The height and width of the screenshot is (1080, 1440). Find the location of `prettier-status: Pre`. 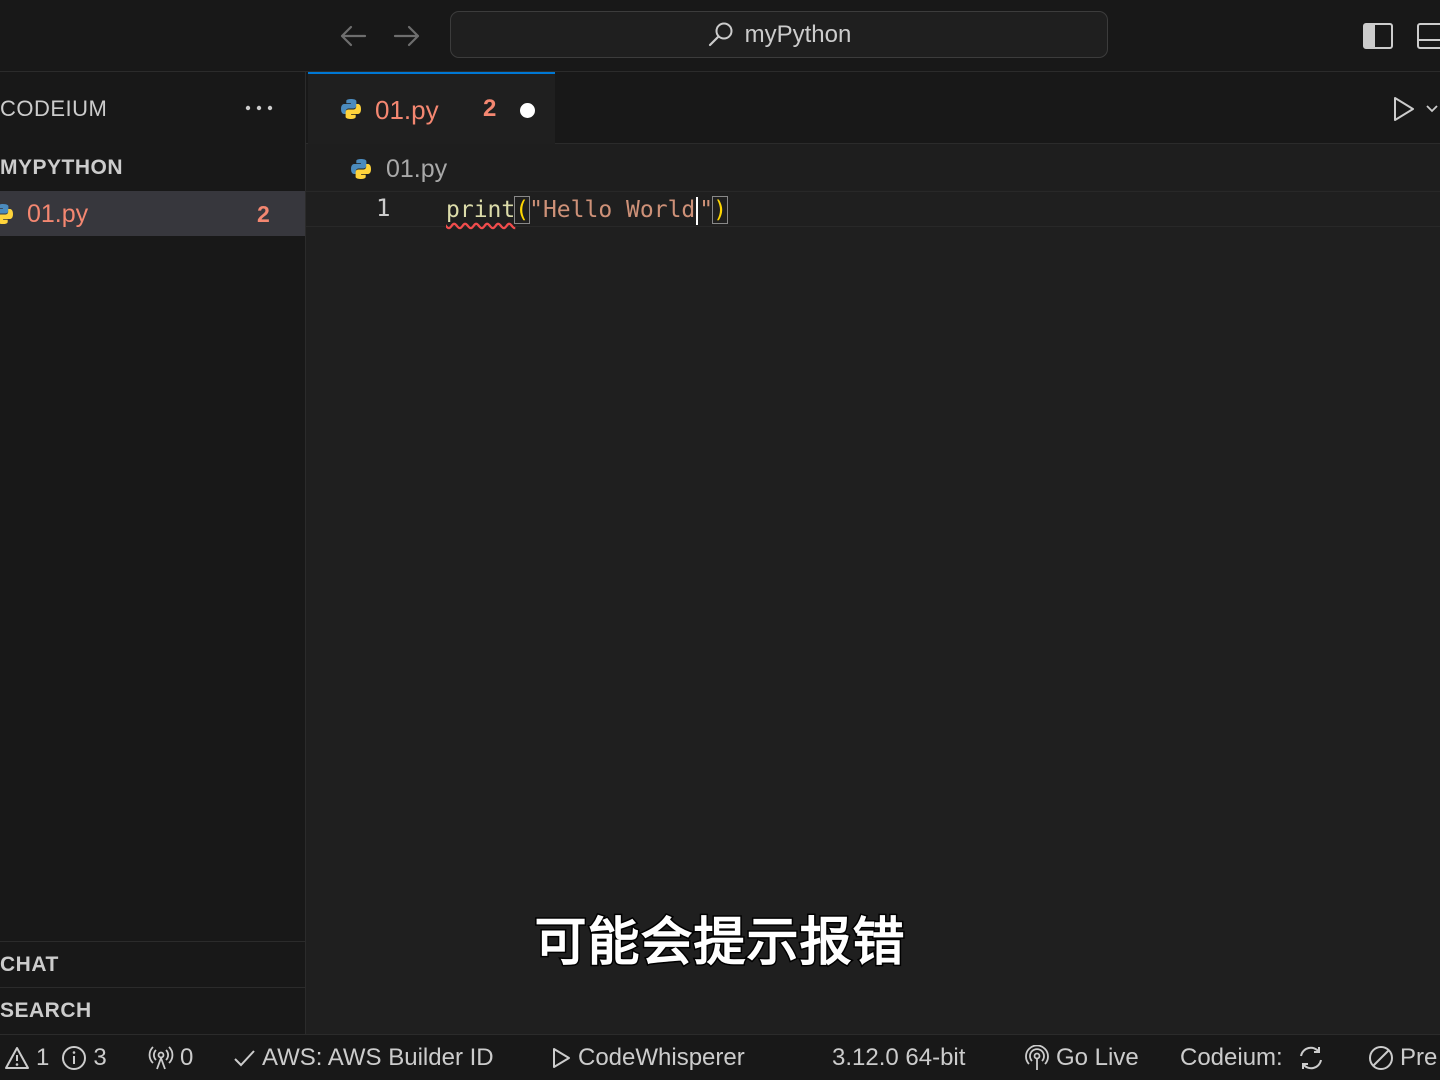

prettier-status: Pre is located at coordinates (1402, 1057).